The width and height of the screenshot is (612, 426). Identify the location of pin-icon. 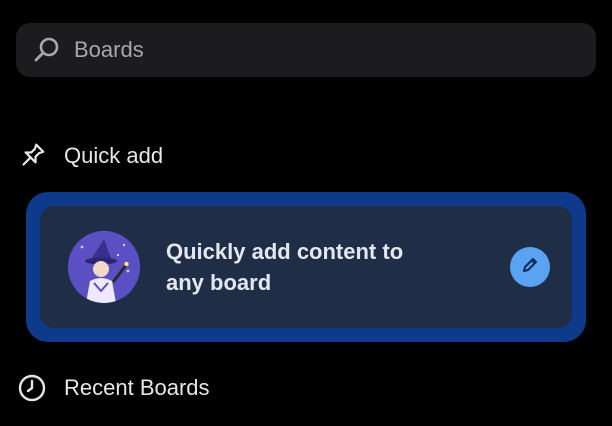
(32, 156).